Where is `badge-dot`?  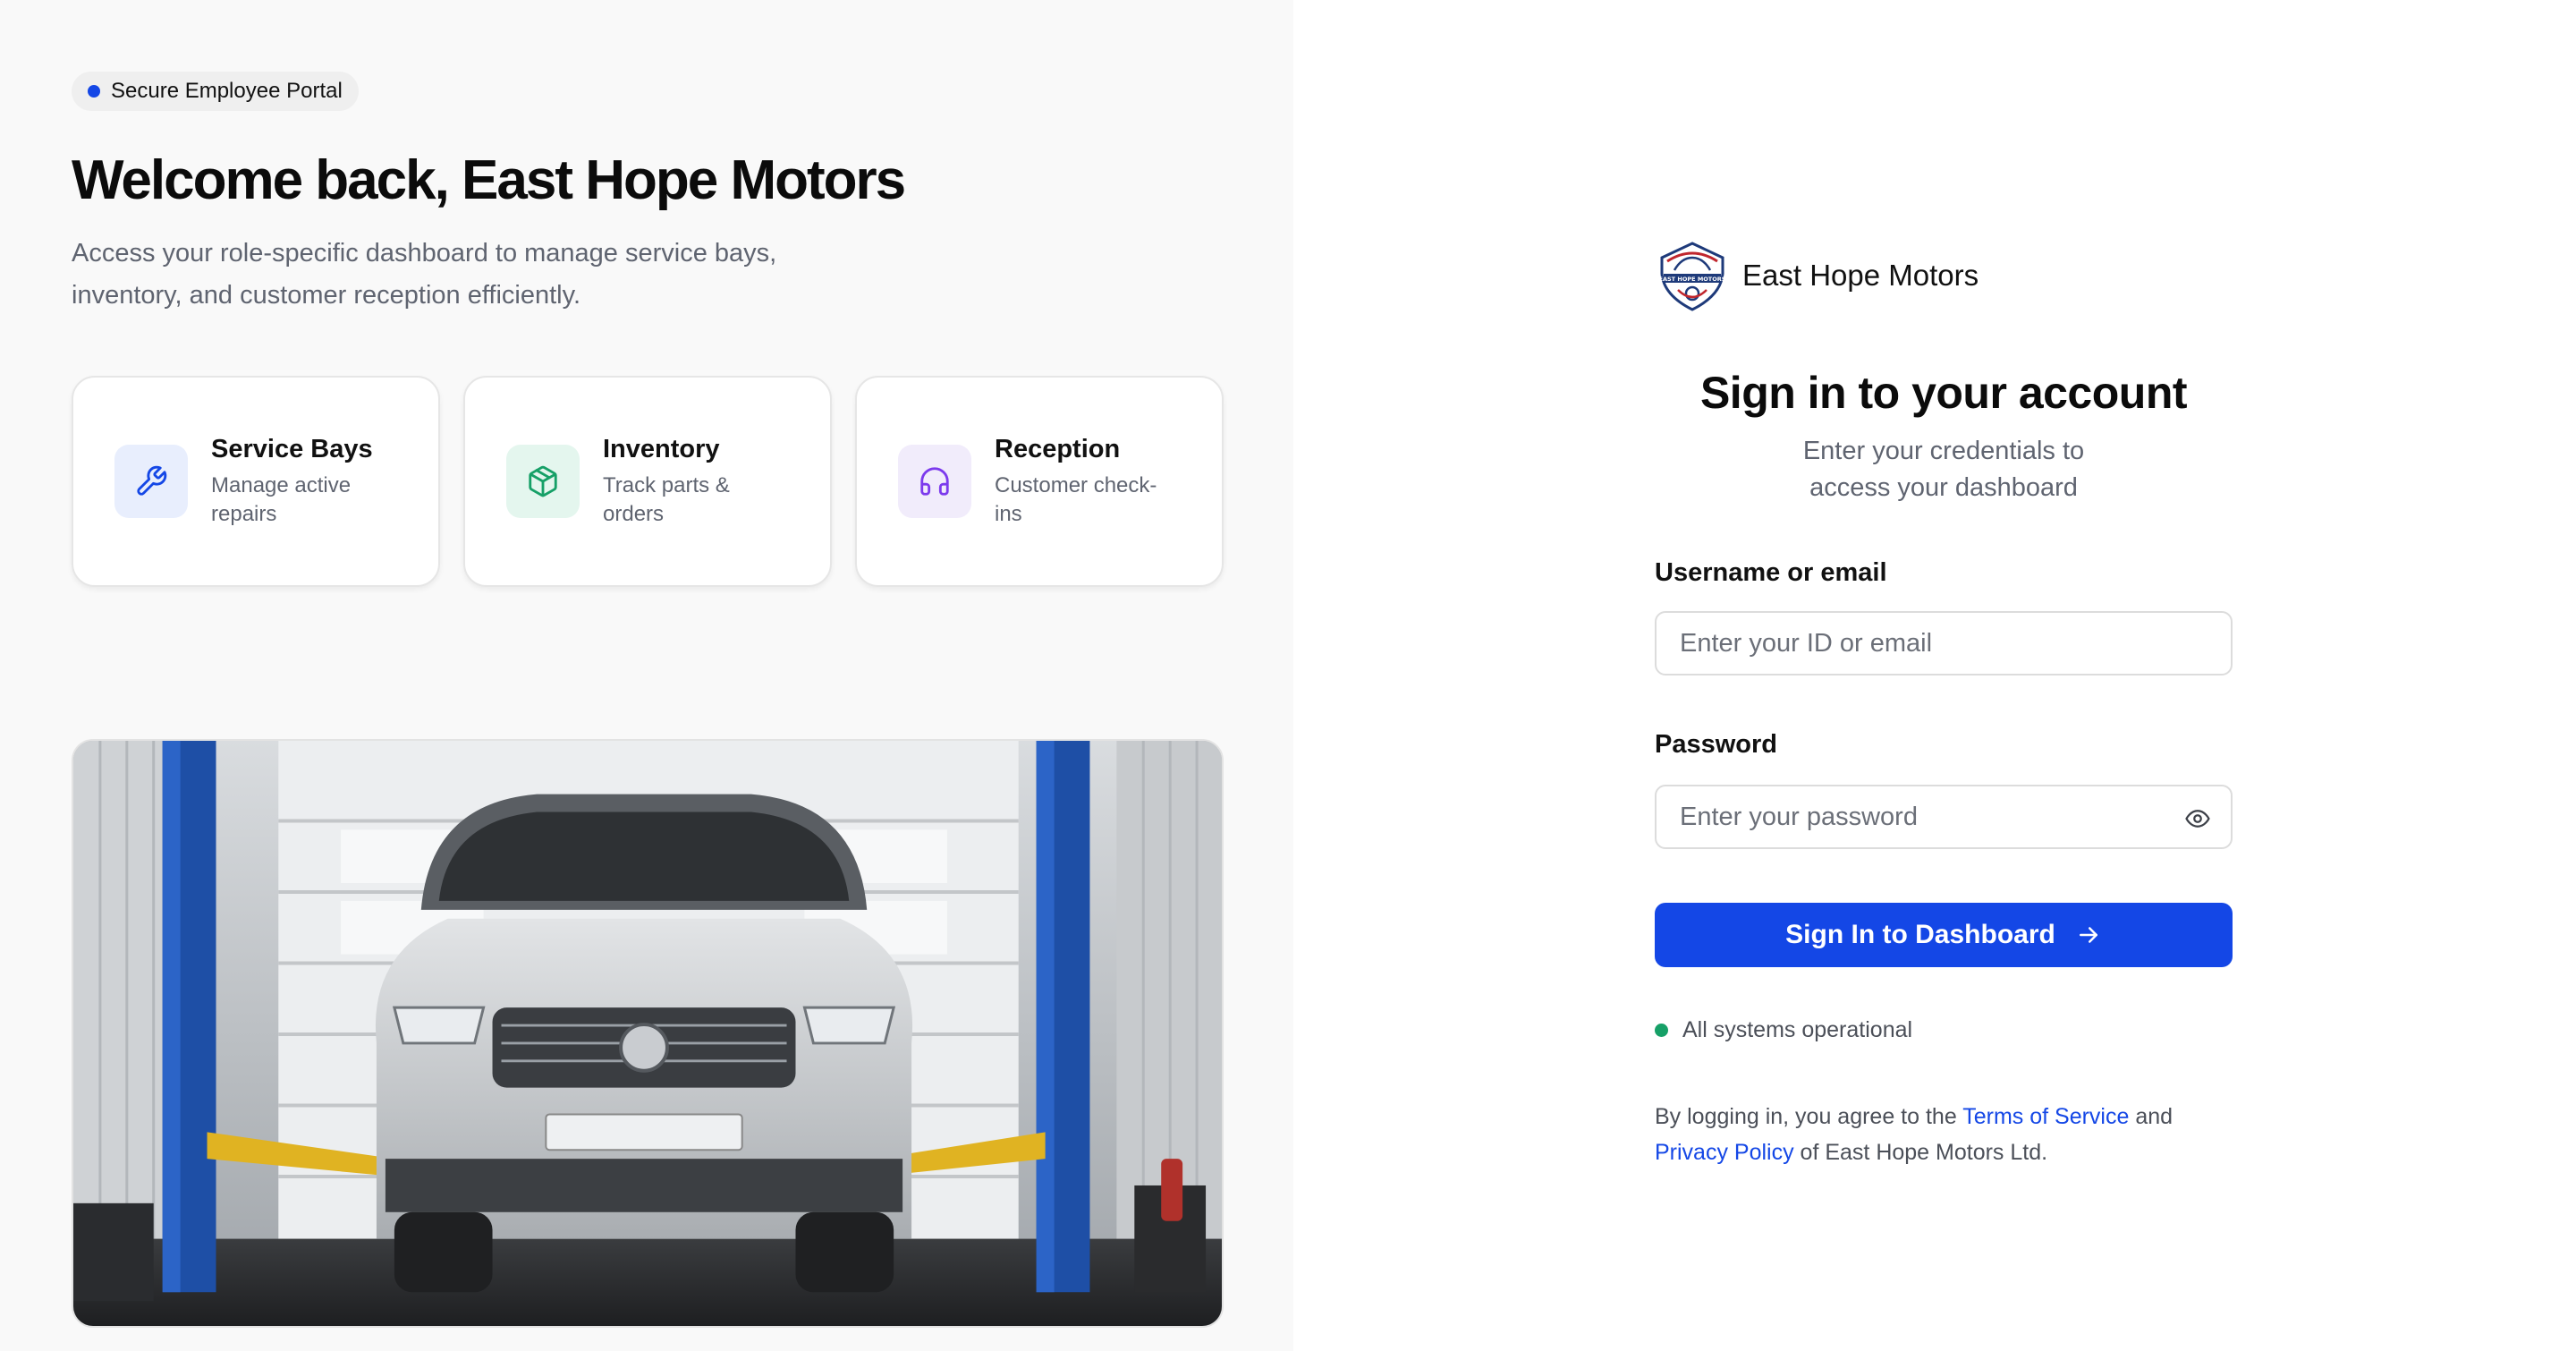
badge-dot is located at coordinates (94, 91).